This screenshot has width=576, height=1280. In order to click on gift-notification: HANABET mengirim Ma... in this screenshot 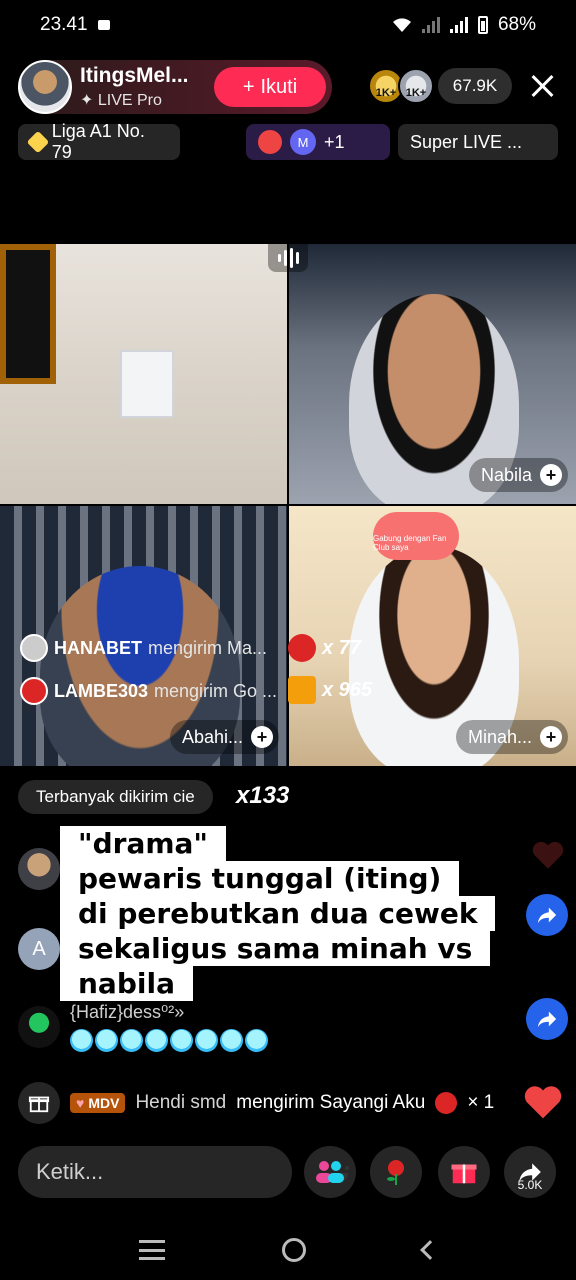, I will do `click(143, 648)`.